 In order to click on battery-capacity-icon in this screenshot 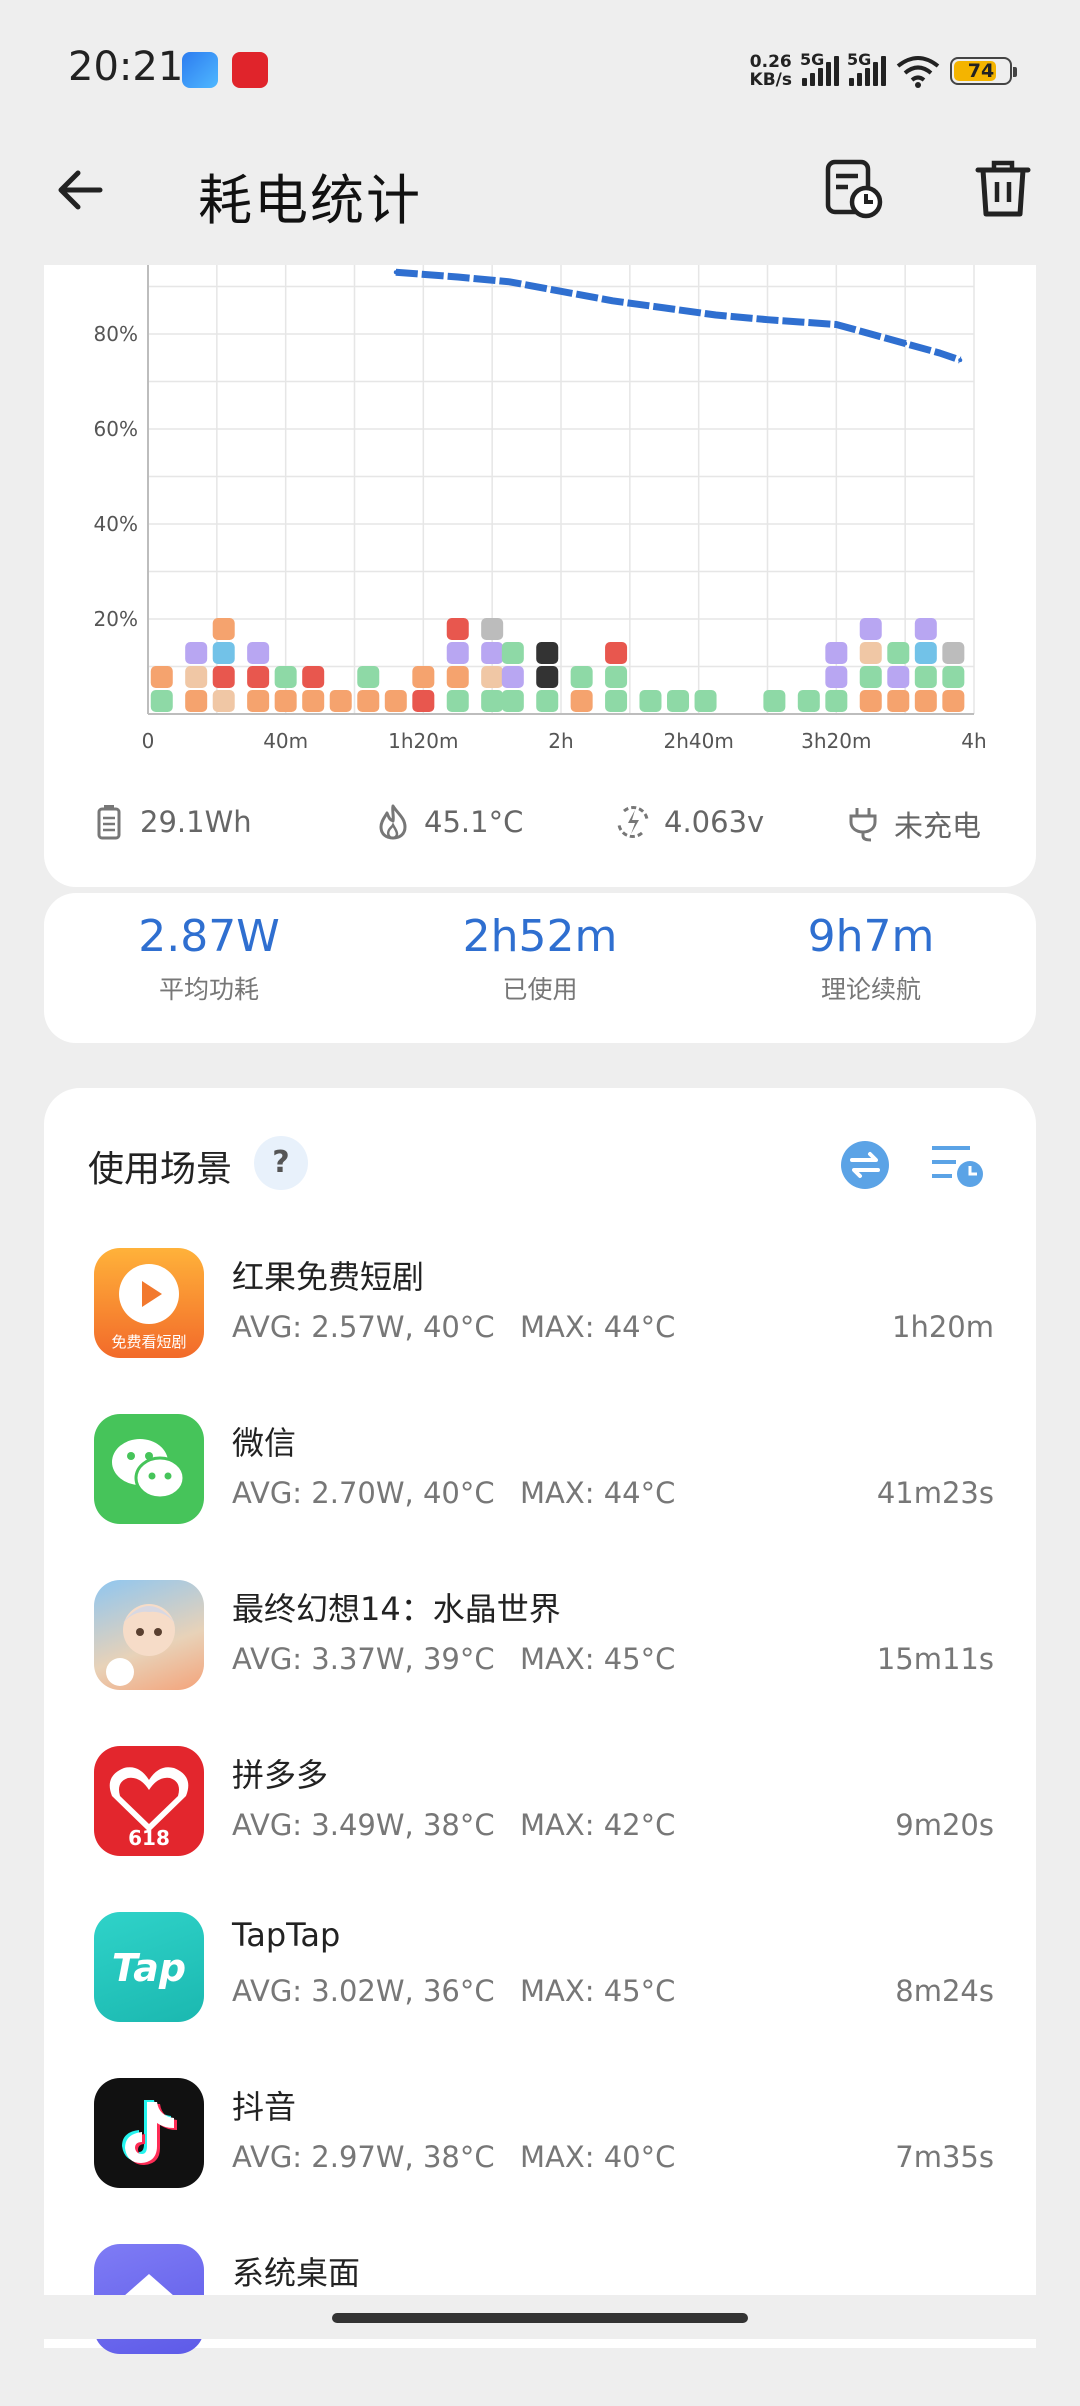, I will do `click(109, 822)`.